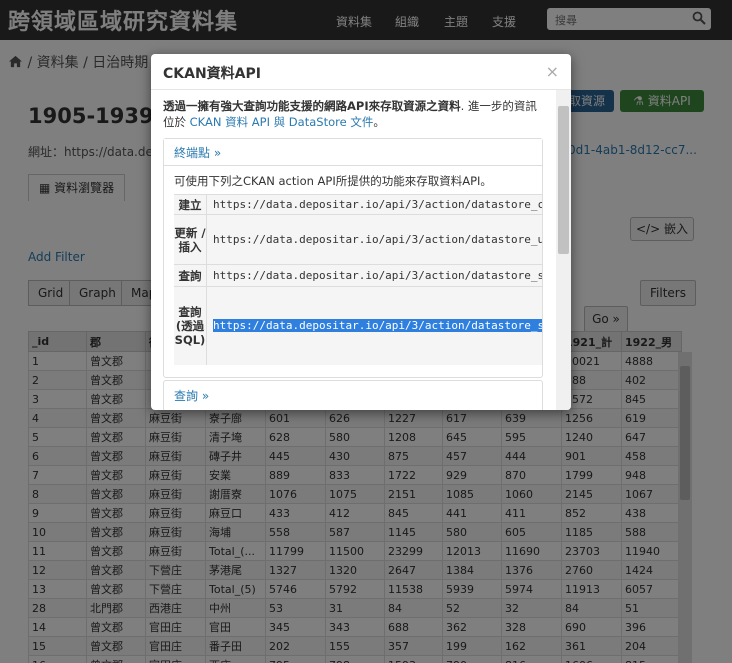 This screenshot has height=663, width=732. What do you see at coordinates (190, 239) in the screenshot?
I see `endpoint-label-upsert: 更新 / 插入` at bounding box center [190, 239].